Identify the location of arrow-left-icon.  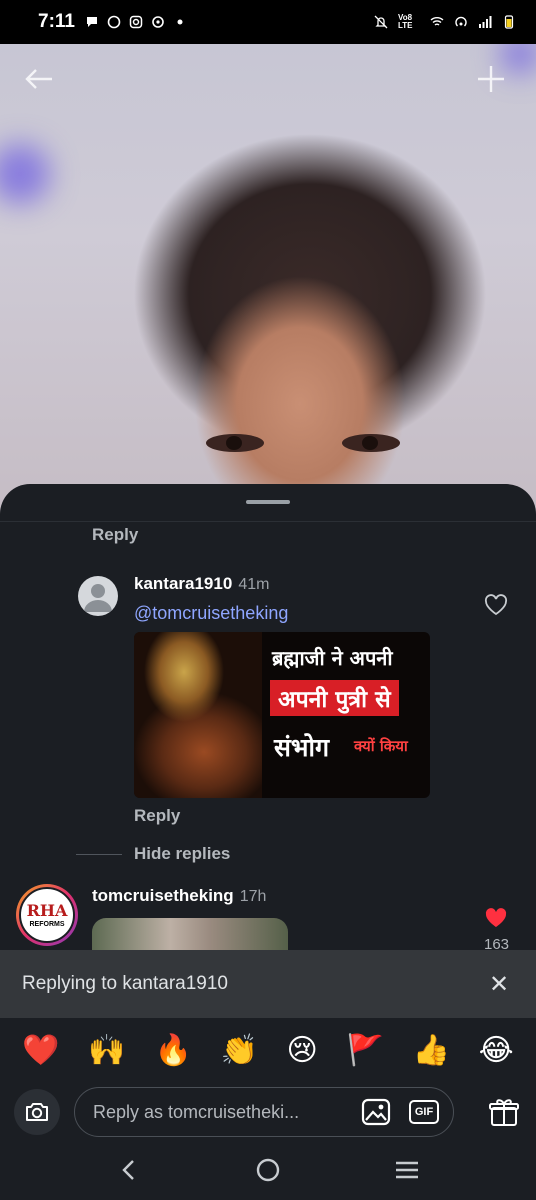
(39, 82).